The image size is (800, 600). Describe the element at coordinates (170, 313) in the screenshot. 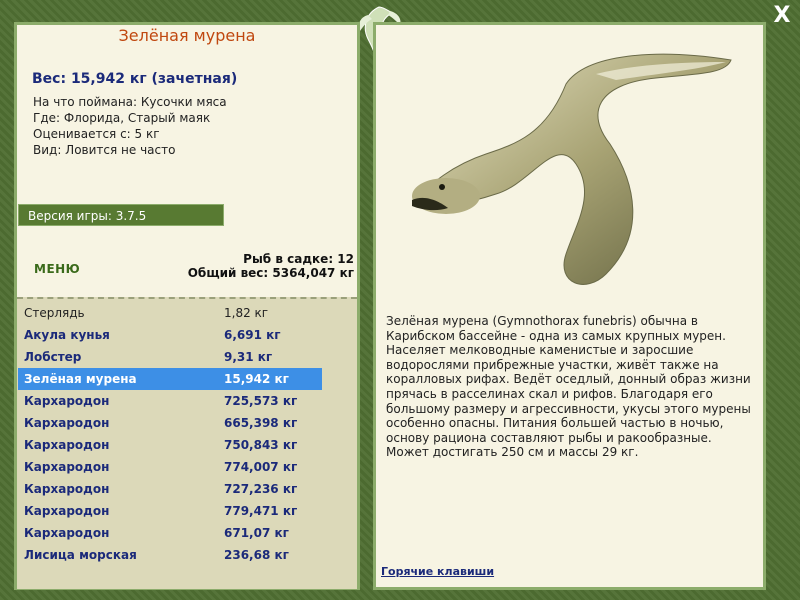

I see `list-item: Стерлядь 1,82 кг` at that location.